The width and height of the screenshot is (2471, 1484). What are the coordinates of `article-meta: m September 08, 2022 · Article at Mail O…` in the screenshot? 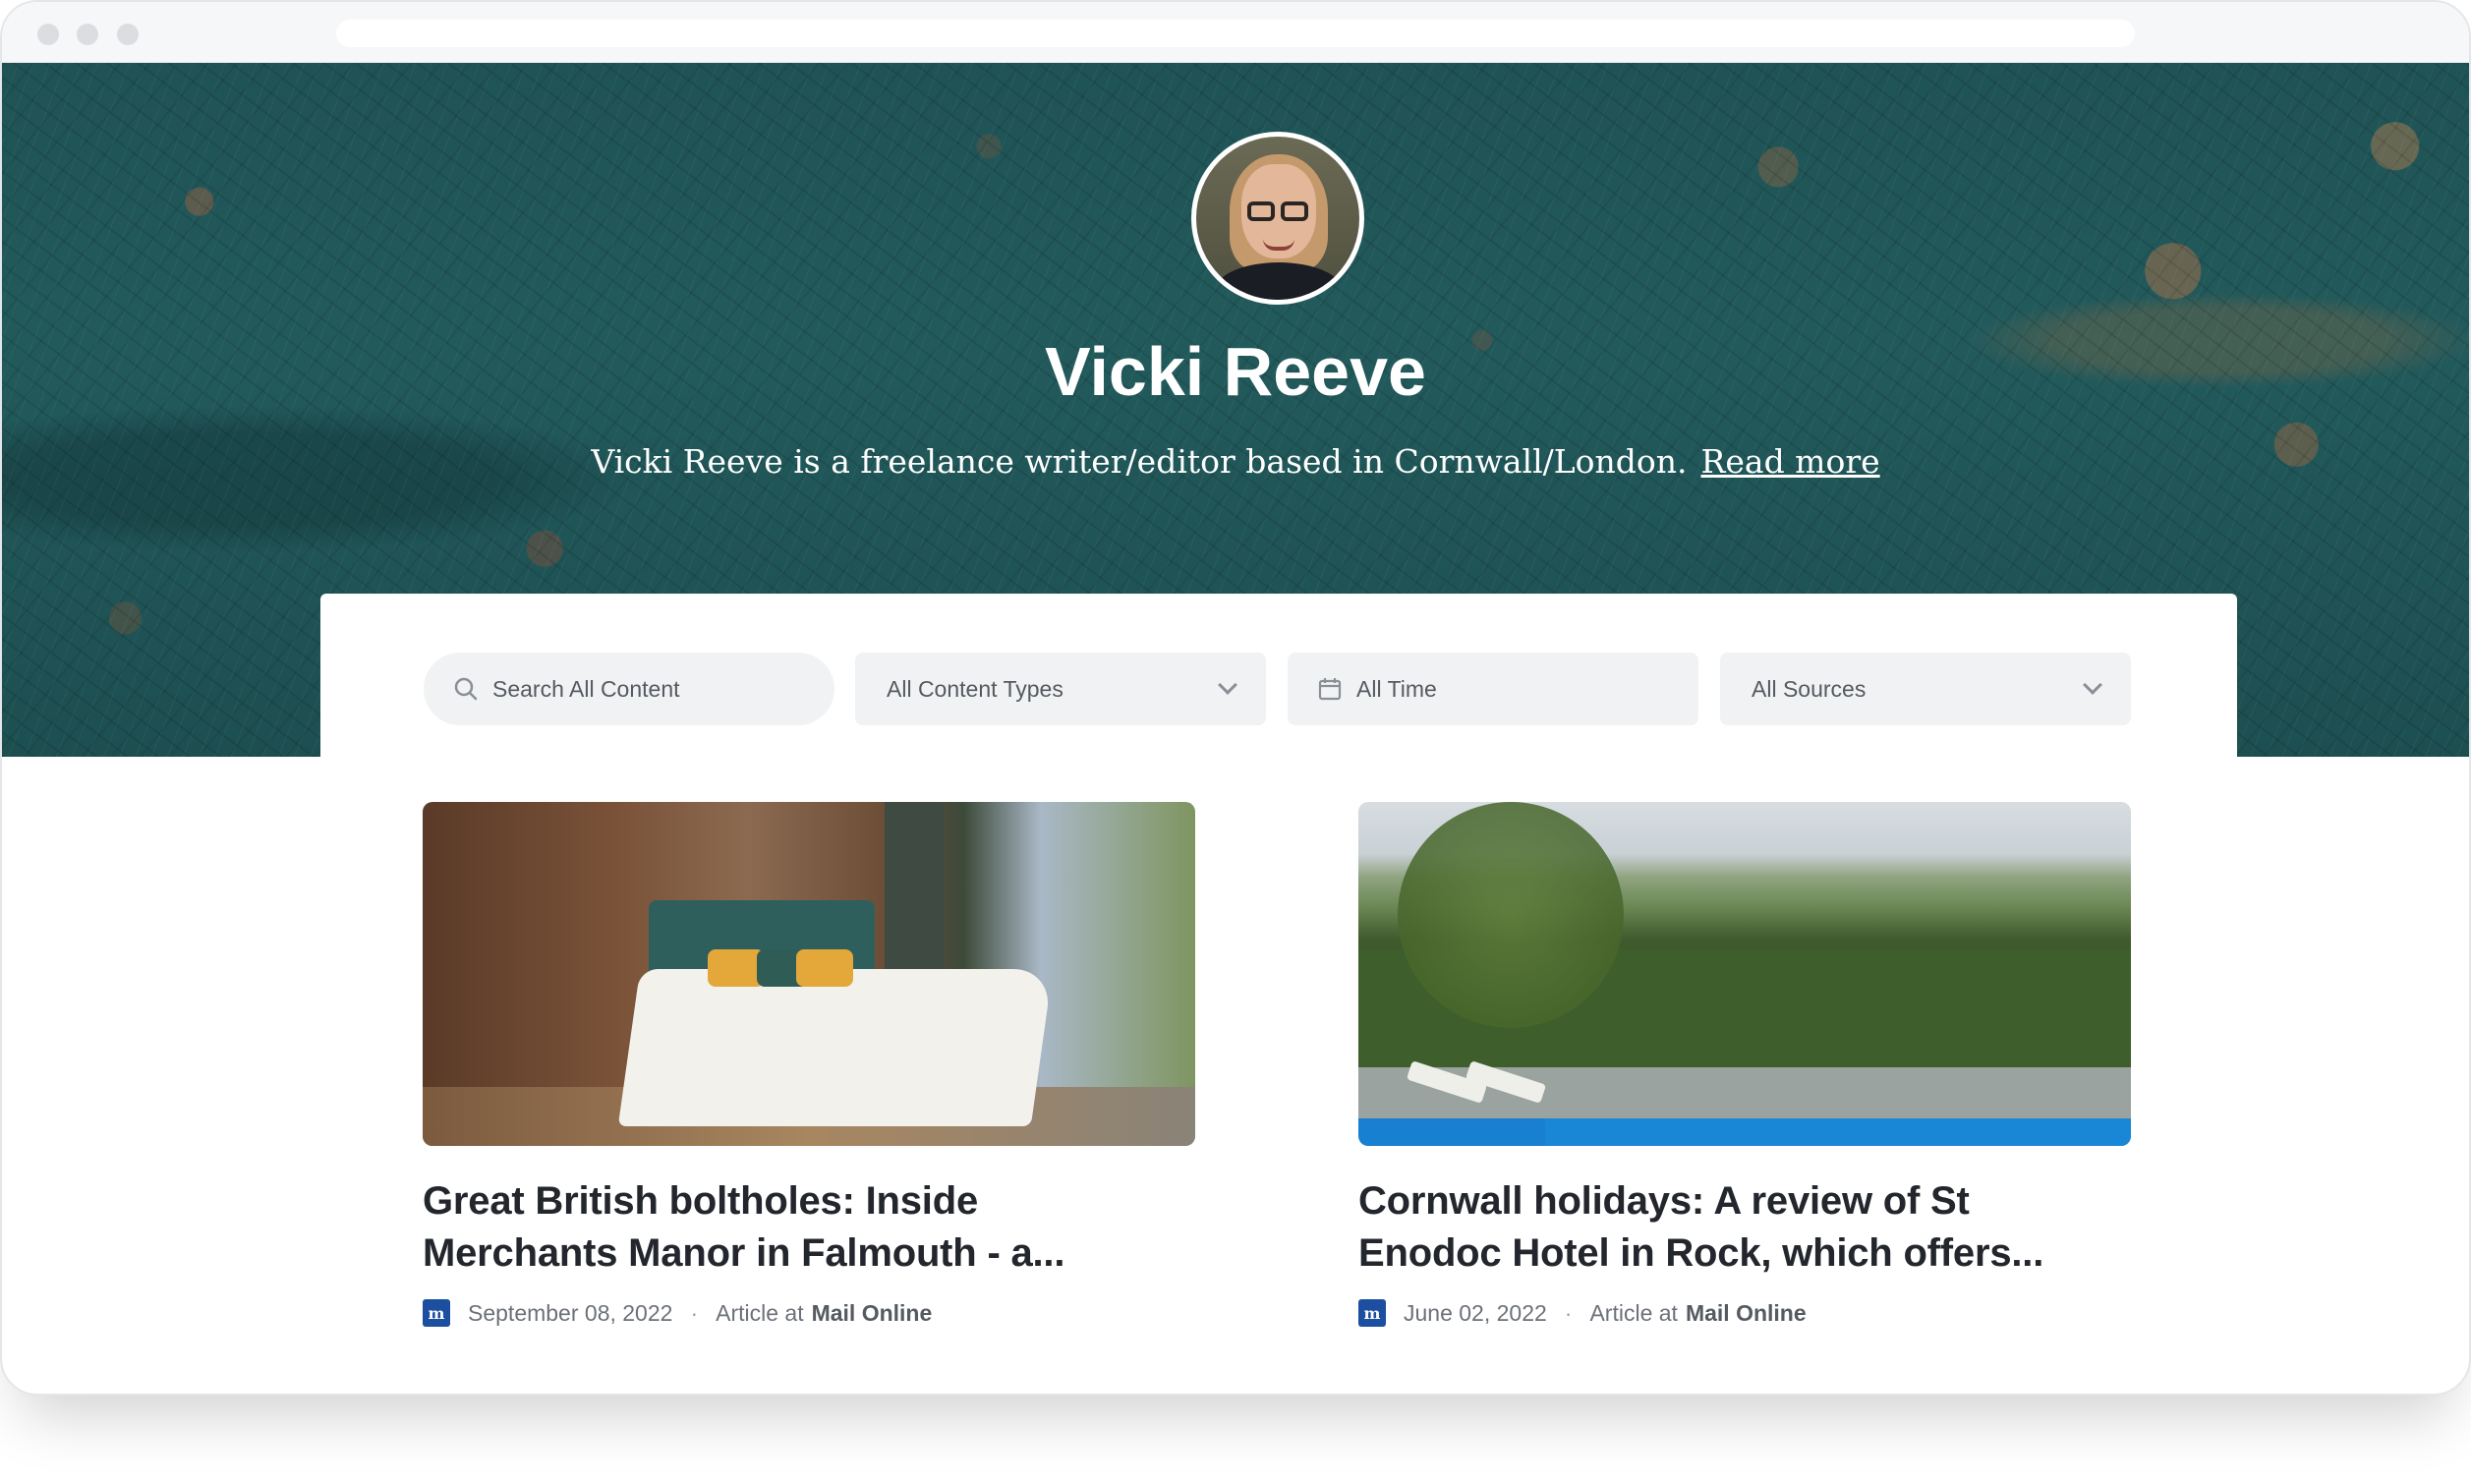 It's located at (809, 1313).